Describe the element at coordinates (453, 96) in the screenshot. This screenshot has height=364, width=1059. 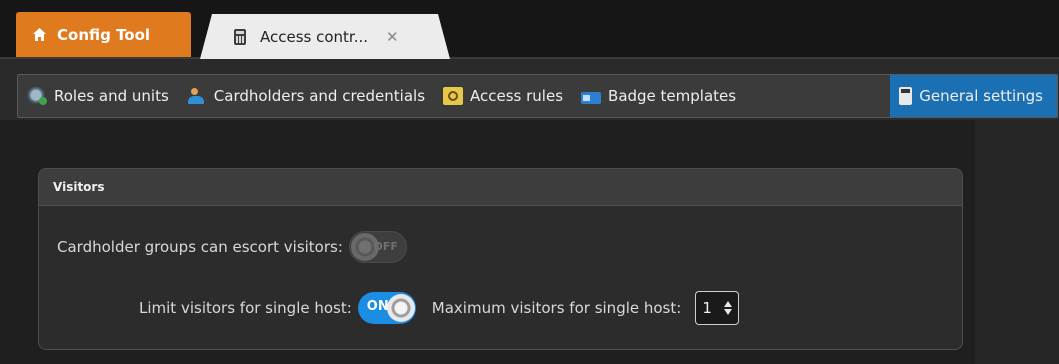
I see `access-rules-icon` at that location.